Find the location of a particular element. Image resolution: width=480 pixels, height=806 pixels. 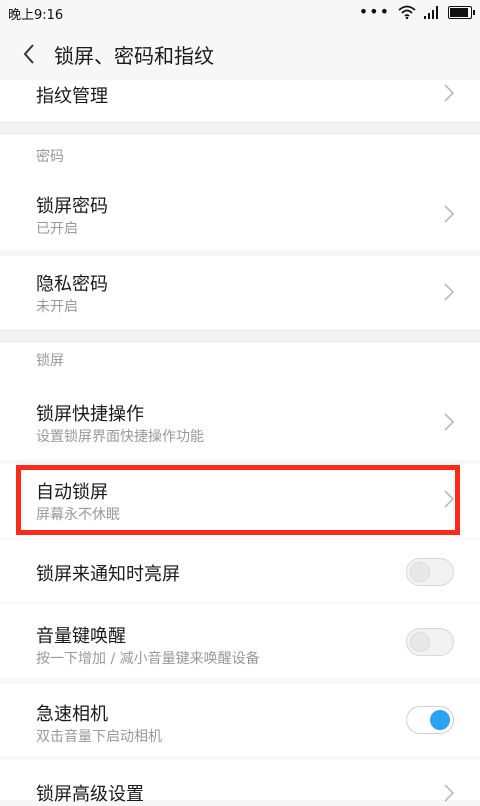

fingerprint-label: 指纹管理 is located at coordinates (72, 96).